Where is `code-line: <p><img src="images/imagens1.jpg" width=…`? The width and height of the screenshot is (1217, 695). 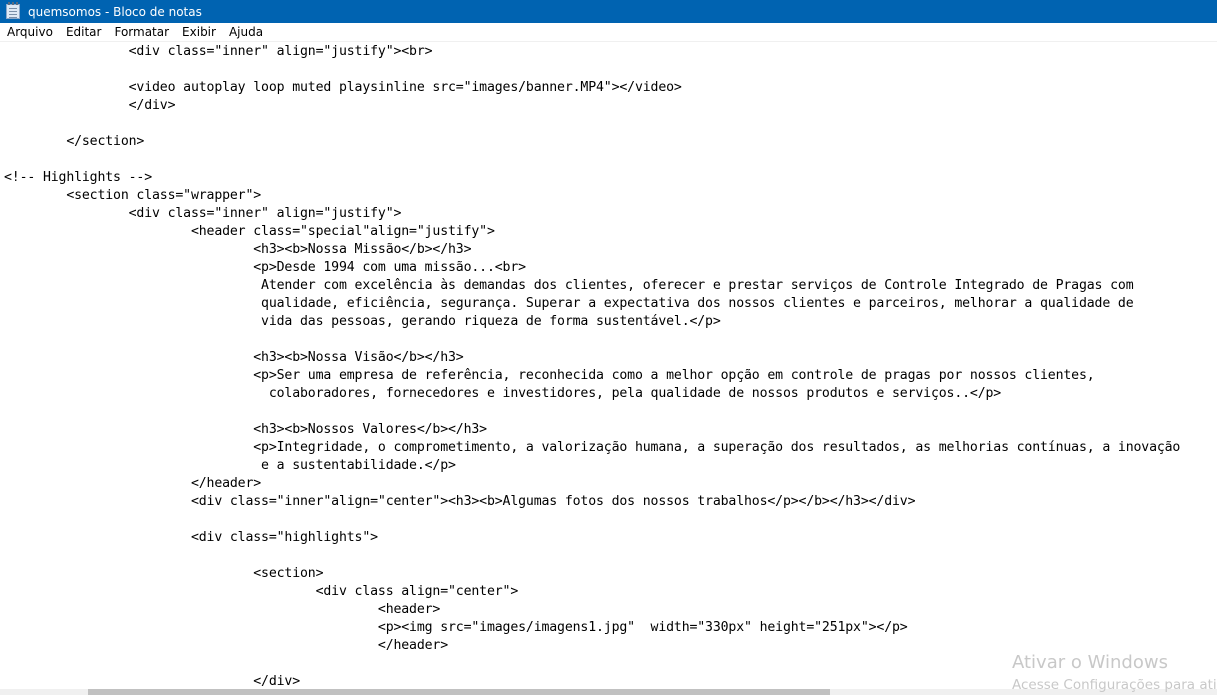 code-line: <p><img src="images/imagens1.jpg" width=… is located at coordinates (456, 627).